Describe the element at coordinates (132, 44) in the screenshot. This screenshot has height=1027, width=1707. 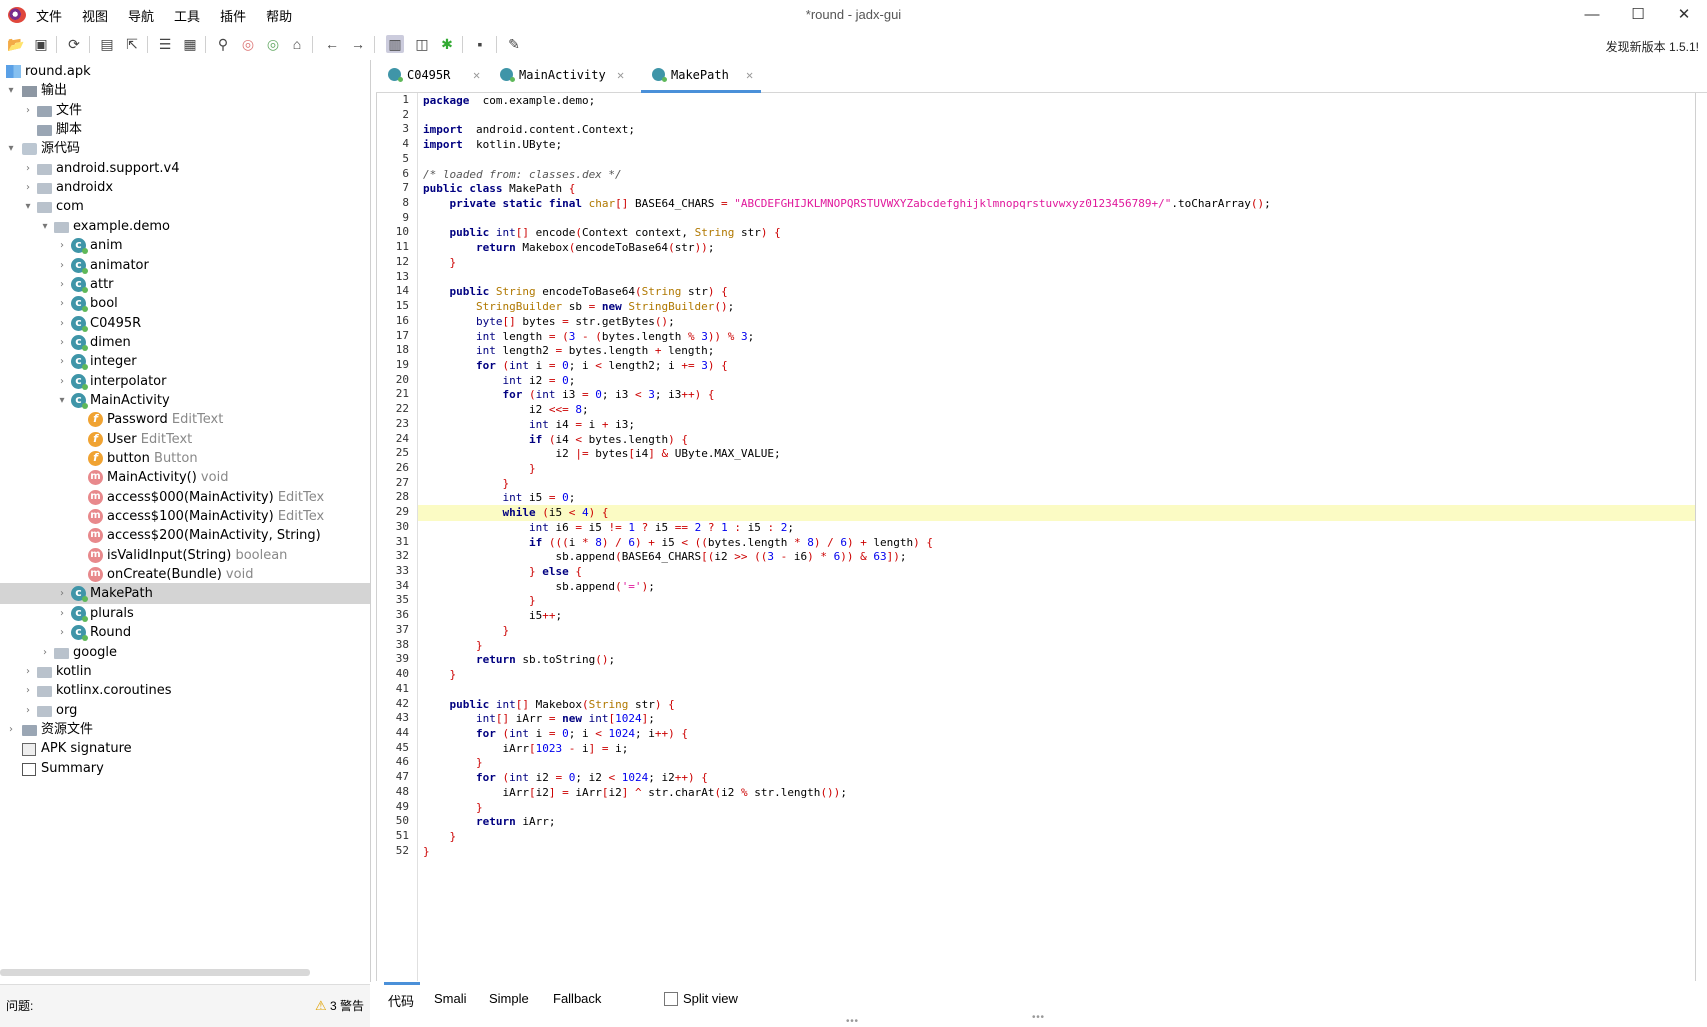
I see `export-icon: ⇱` at that location.